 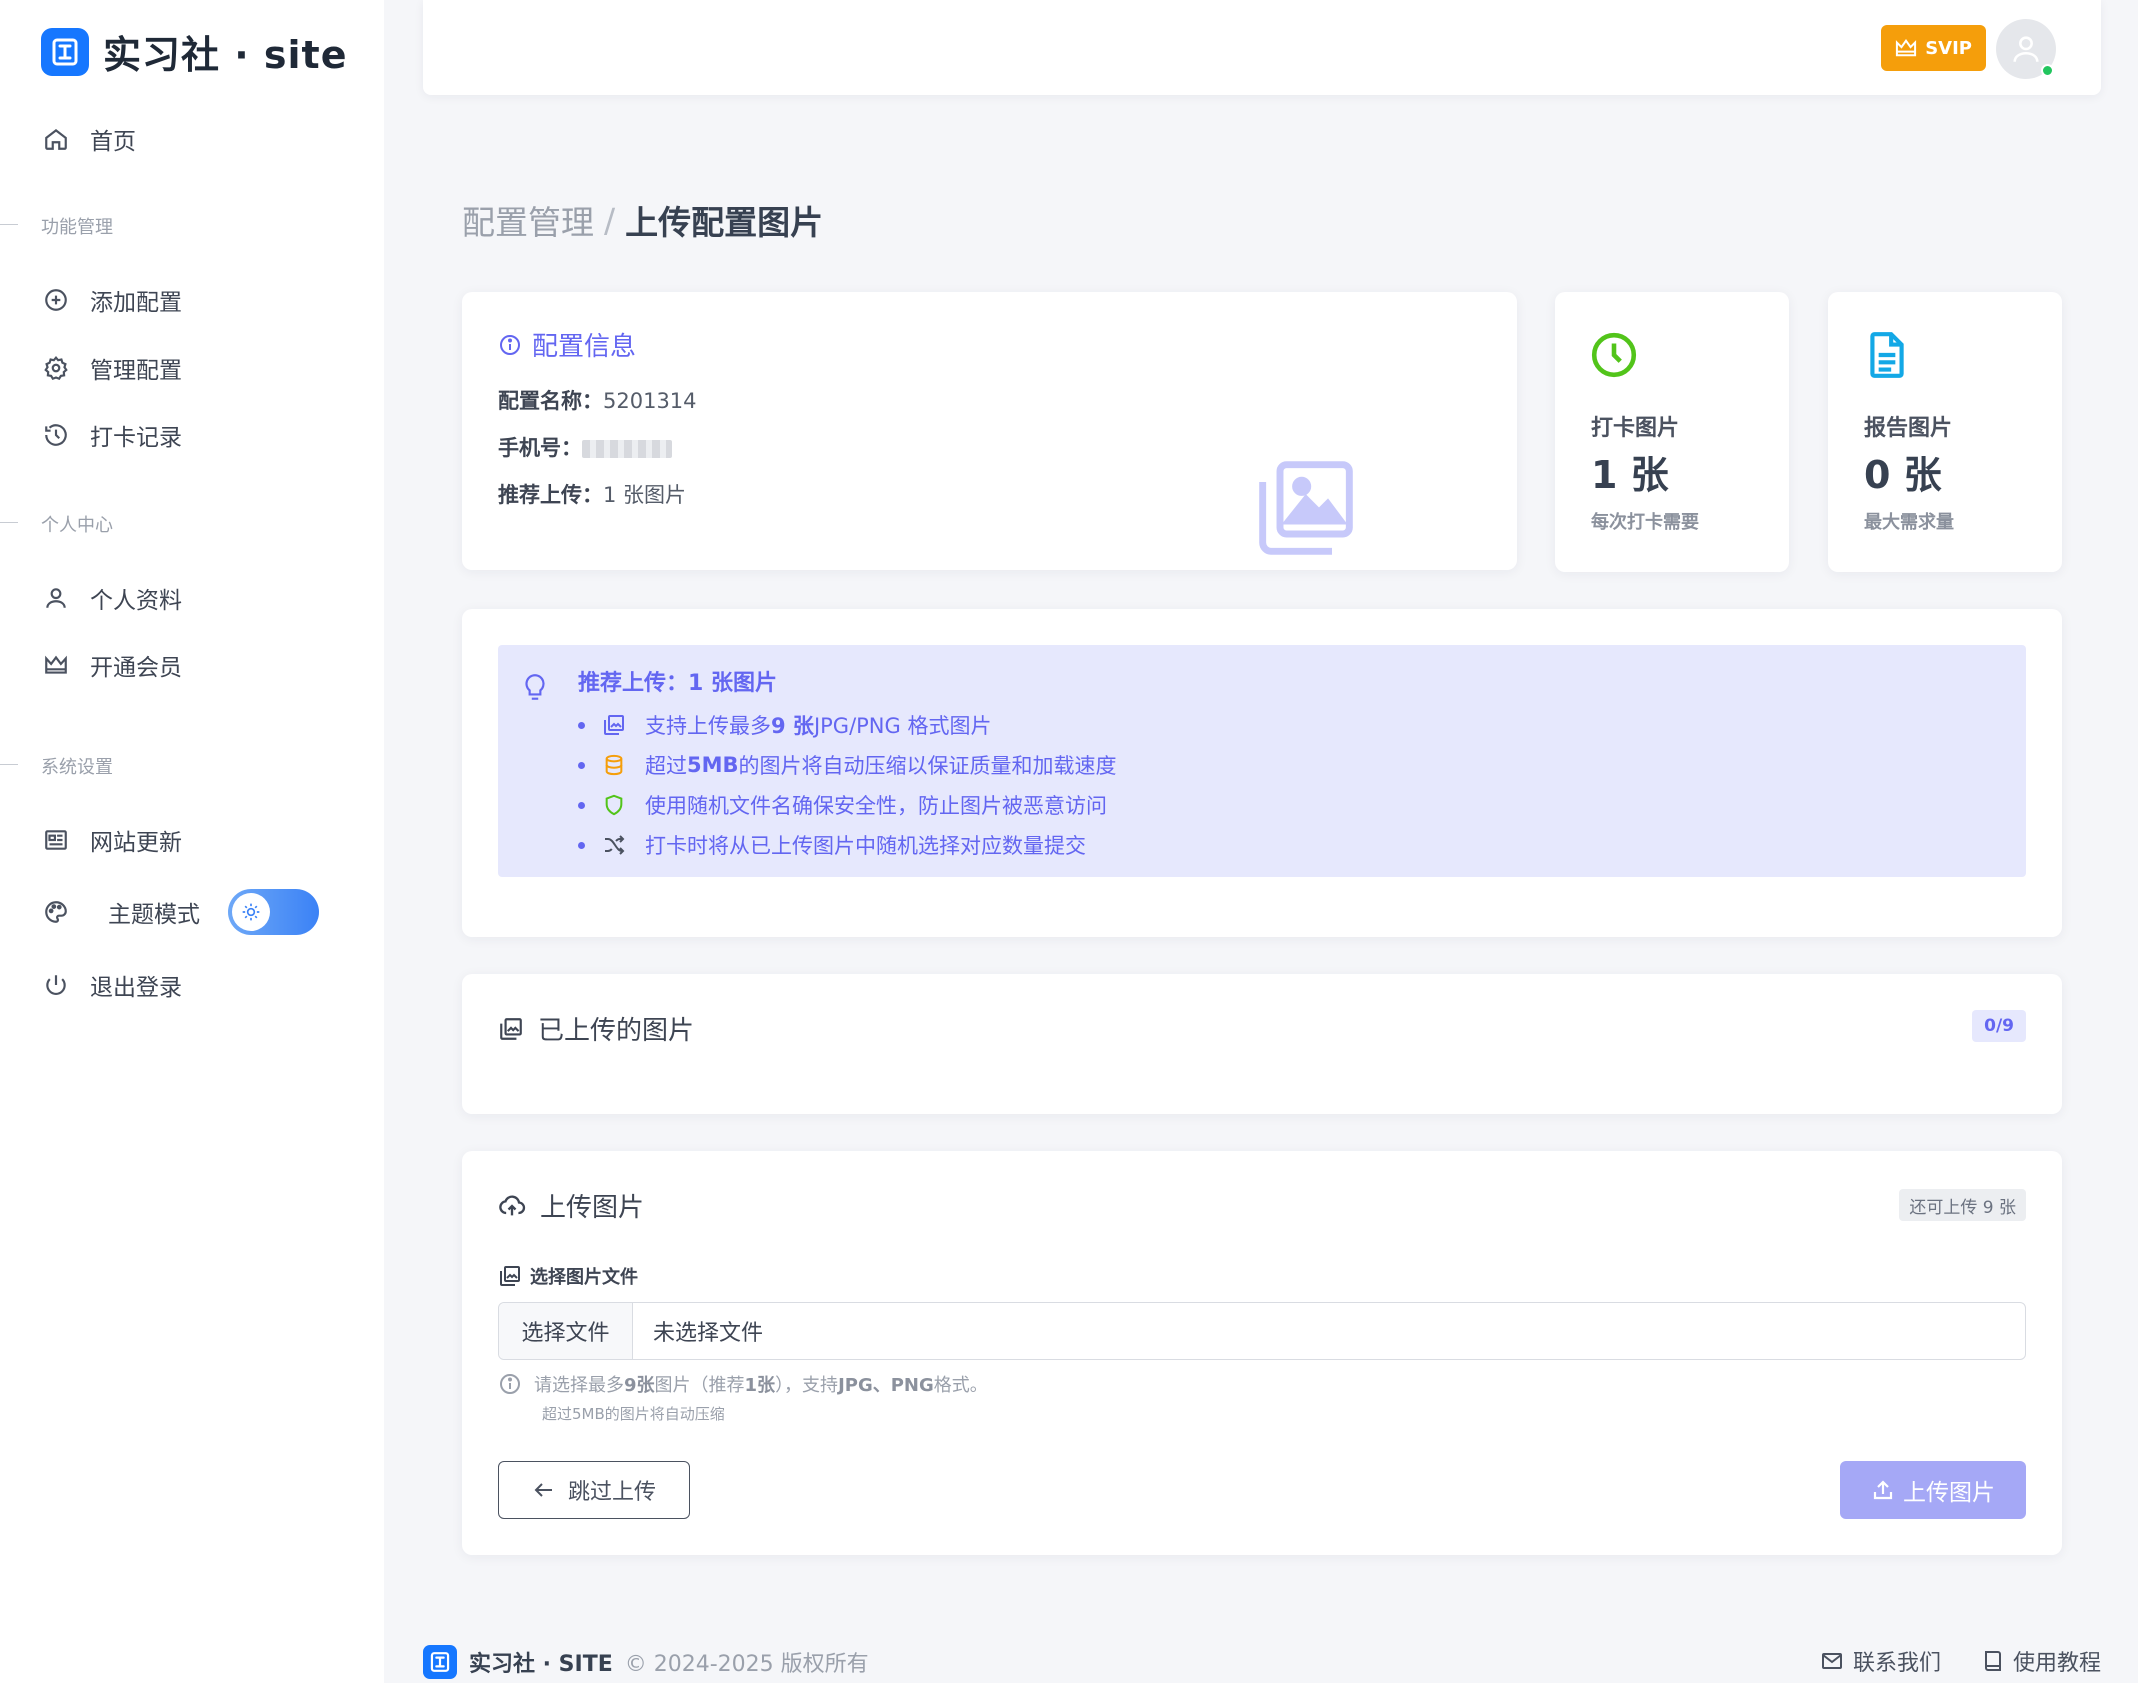 I want to click on upload-title-text: 上传图片, so click(x=592, y=1208).